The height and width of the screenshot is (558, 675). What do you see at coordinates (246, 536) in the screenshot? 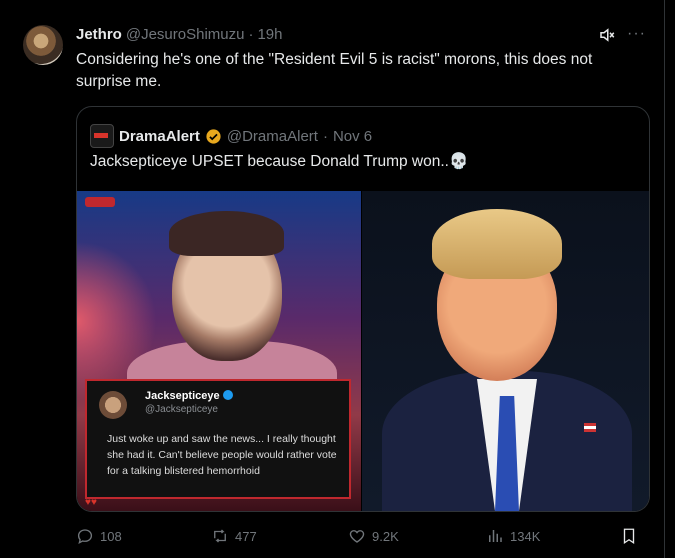
I see `repost-count: 477` at bounding box center [246, 536].